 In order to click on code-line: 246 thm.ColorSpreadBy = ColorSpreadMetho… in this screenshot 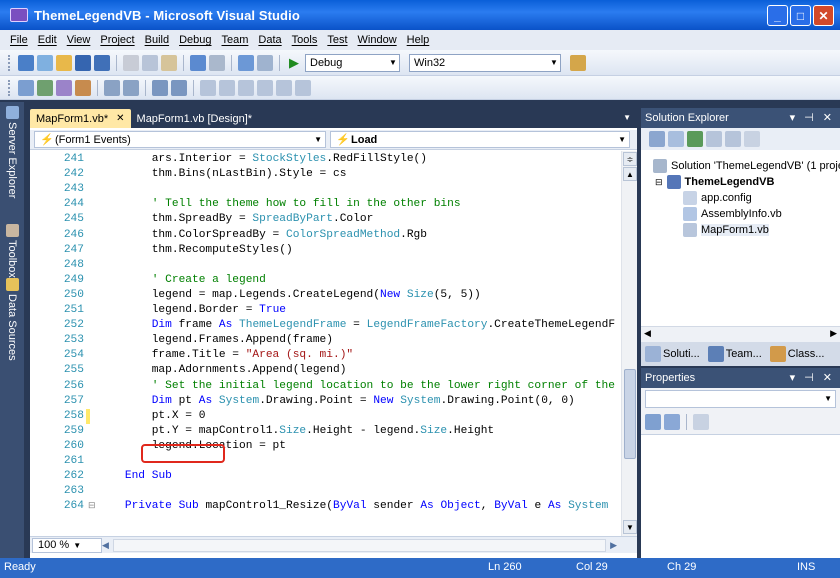, I will do `click(325, 235)`.